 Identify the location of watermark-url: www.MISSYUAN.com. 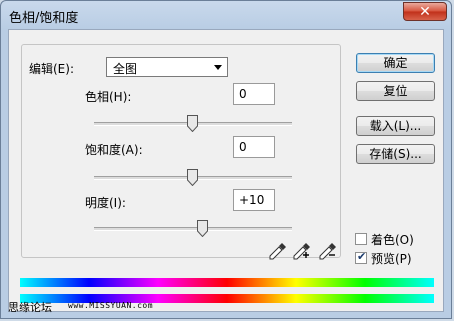
(111, 305).